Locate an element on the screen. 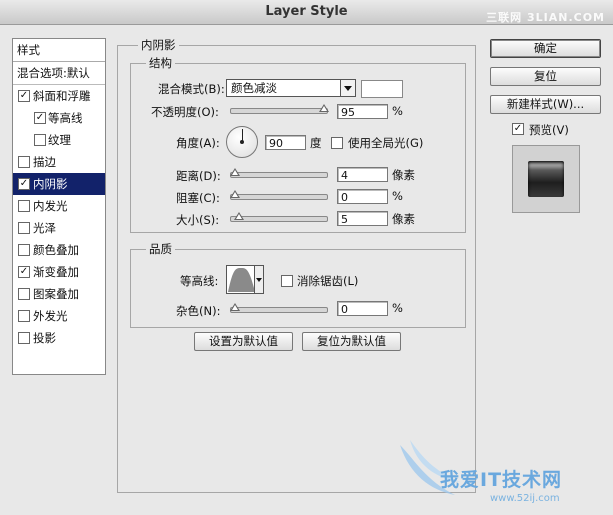  style-item: 内发光 is located at coordinates (59, 206).